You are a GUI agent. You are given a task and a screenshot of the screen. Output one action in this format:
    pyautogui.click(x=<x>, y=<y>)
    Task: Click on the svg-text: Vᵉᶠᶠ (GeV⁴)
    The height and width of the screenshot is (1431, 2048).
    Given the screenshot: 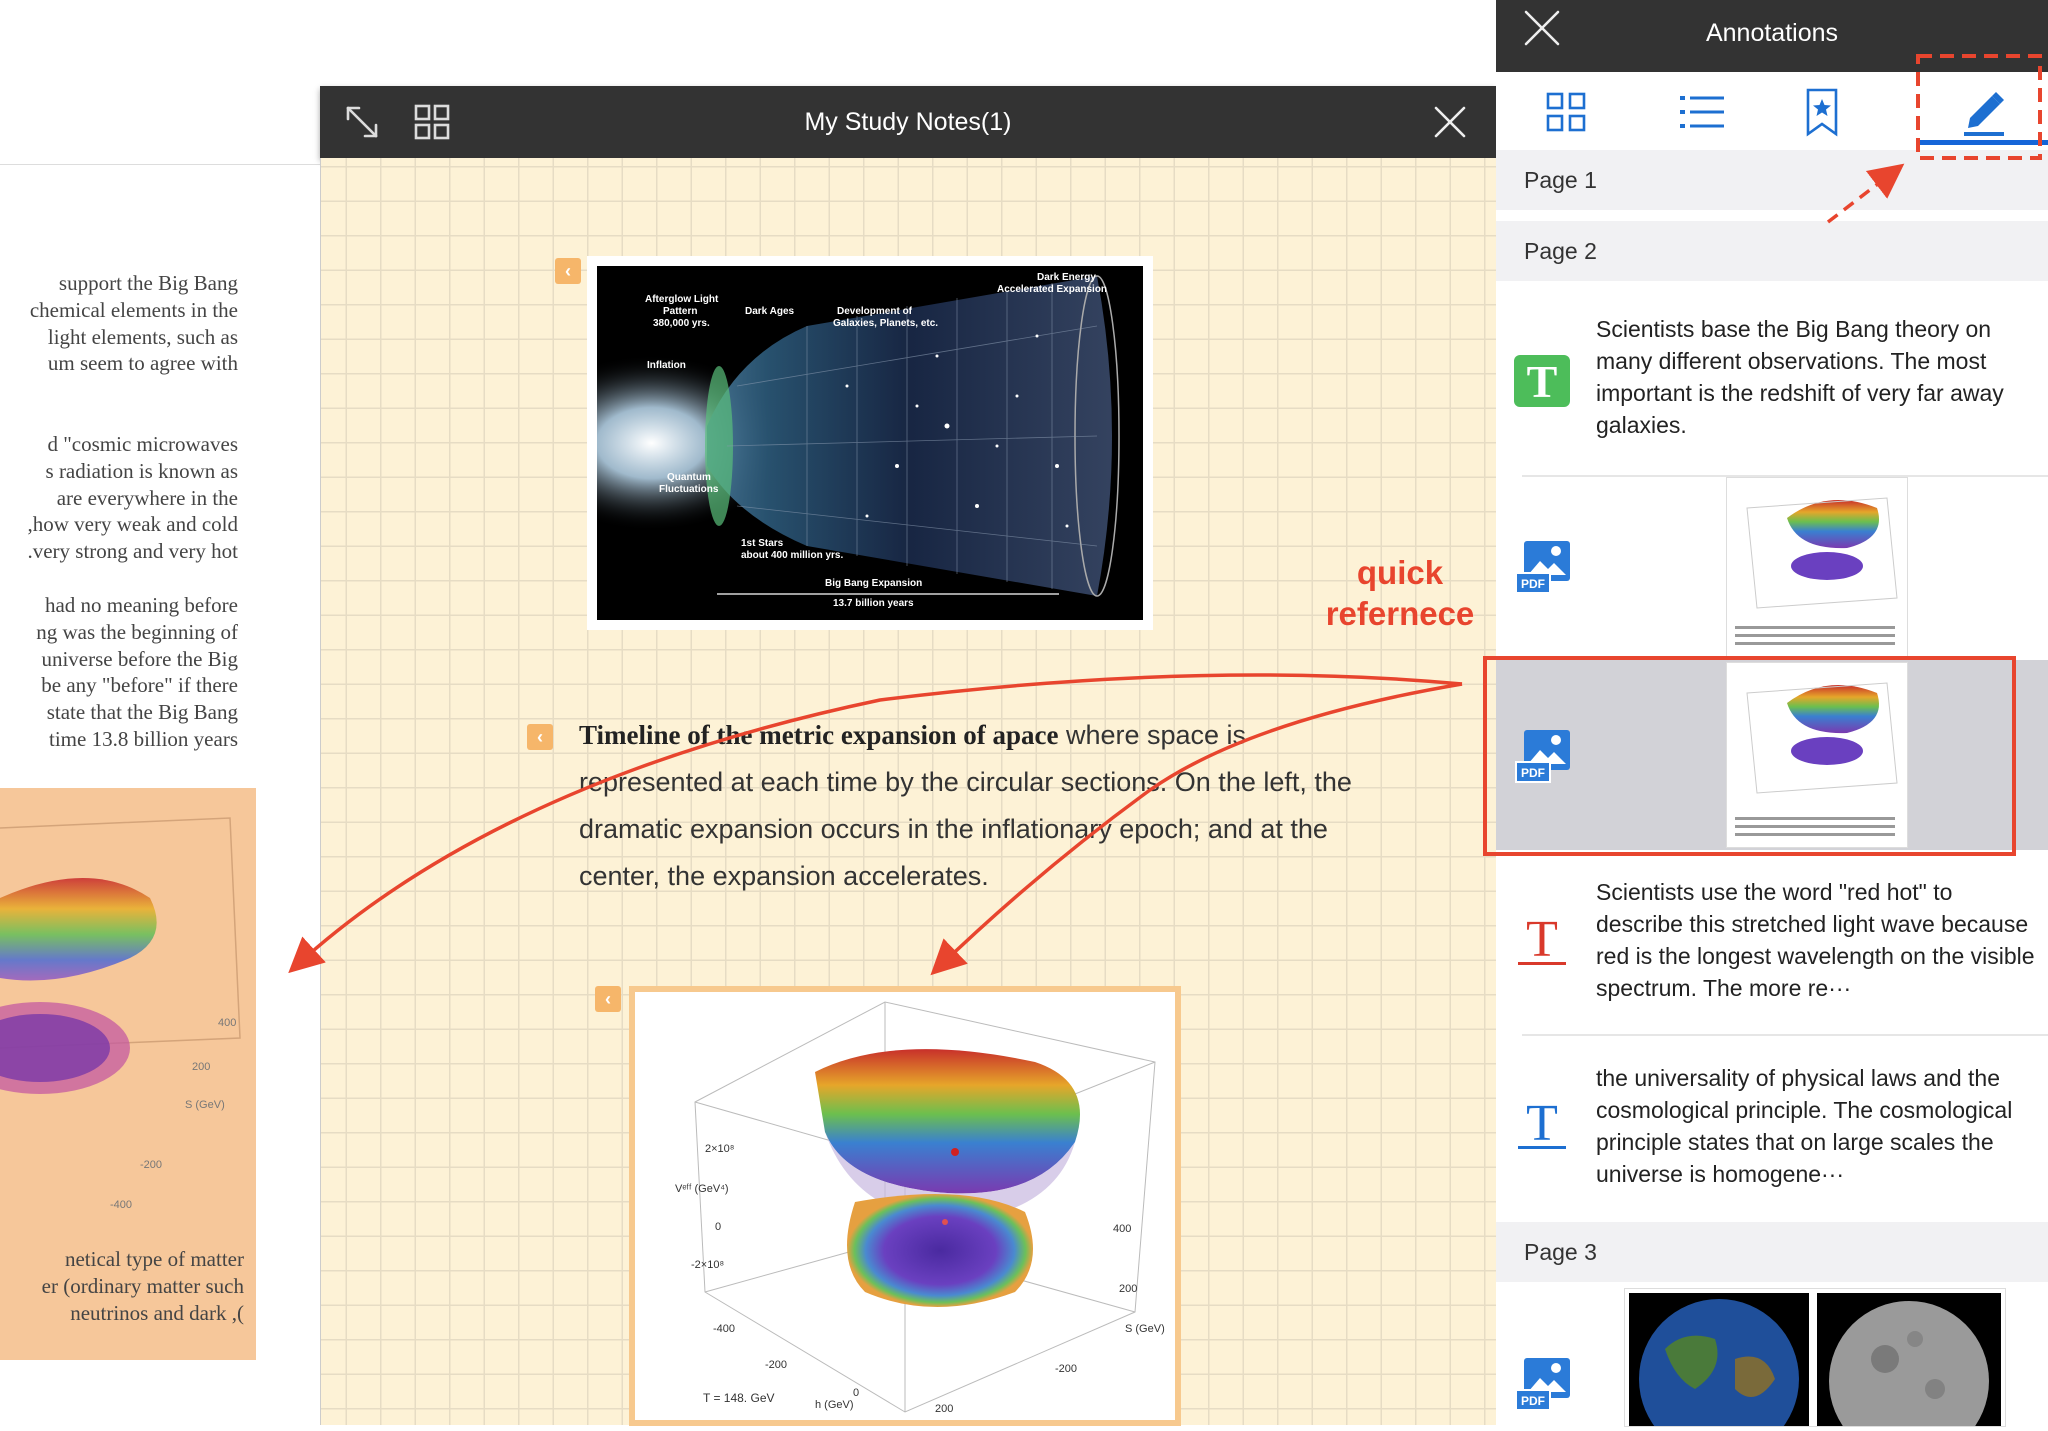 What is the action you would take?
    pyautogui.click(x=702, y=1189)
    